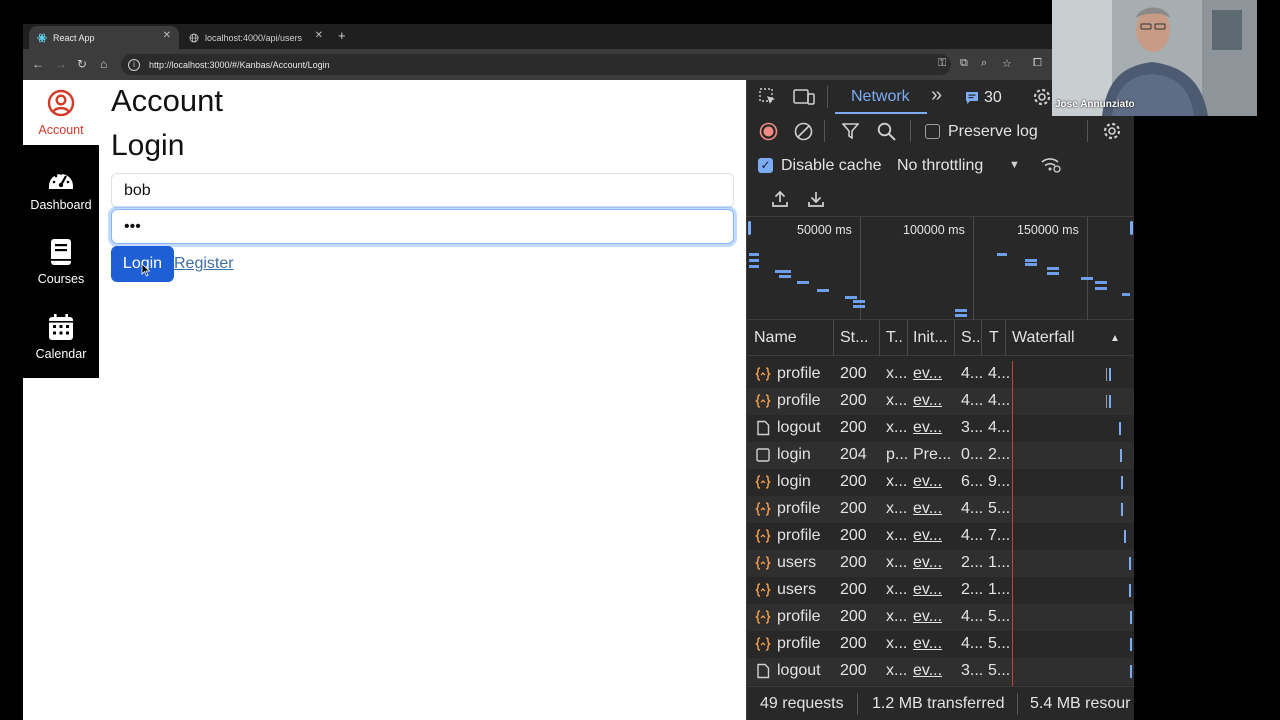 This screenshot has width=1280, height=720. What do you see at coordinates (256, 37) in the screenshot?
I see `tab-api-users: localhost:4000/api/users ✕` at bounding box center [256, 37].